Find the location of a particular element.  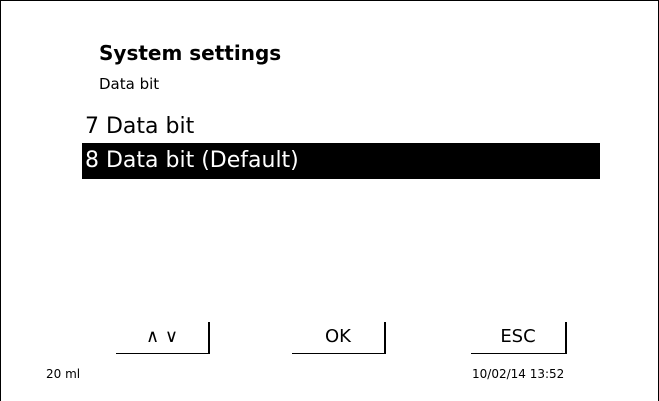

display-frame-left is located at coordinates (0, 200).